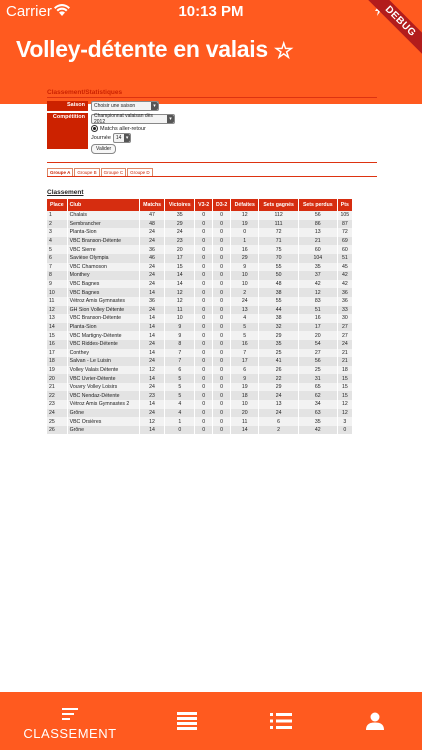 The width and height of the screenshot is (422, 750). What do you see at coordinates (60, 172) in the screenshot?
I see `tab-groupe-a: Groupe A` at bounding box center [60, 172].